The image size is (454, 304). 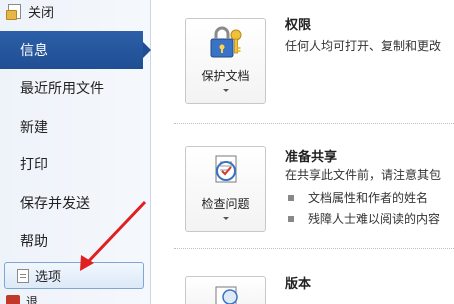 What do you see at coordinates (41, 13) in the screenshot?
I see `close-label: 关闭` at bounding box center [41, 13].